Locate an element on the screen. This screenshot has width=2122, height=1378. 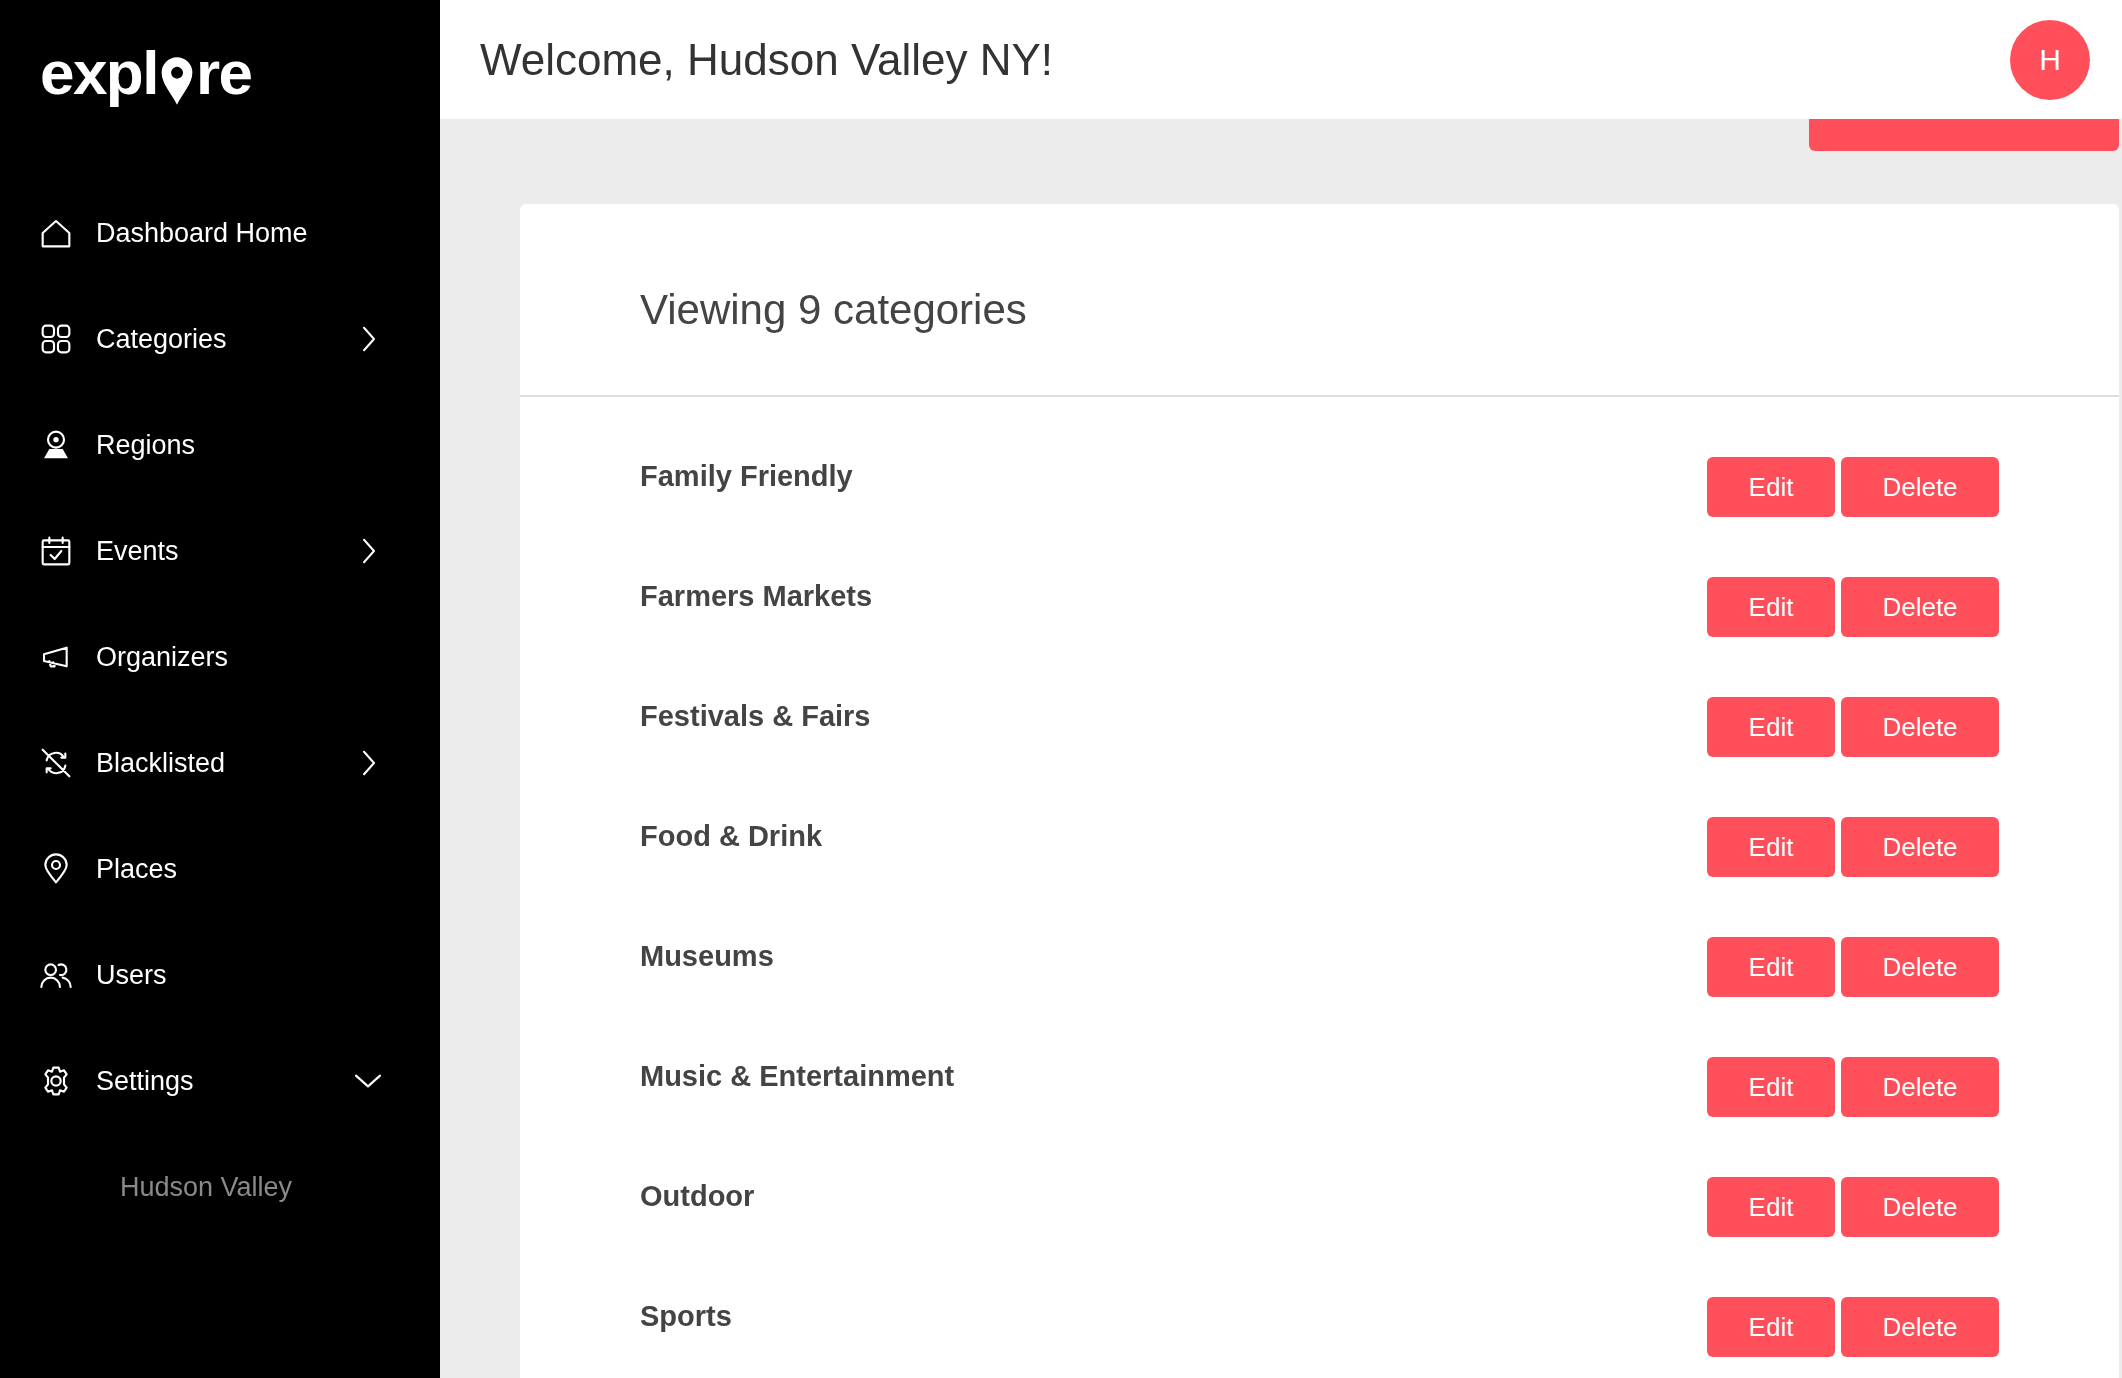
sidebar-item: Dashboard Home is located at coordinates (220, 233).